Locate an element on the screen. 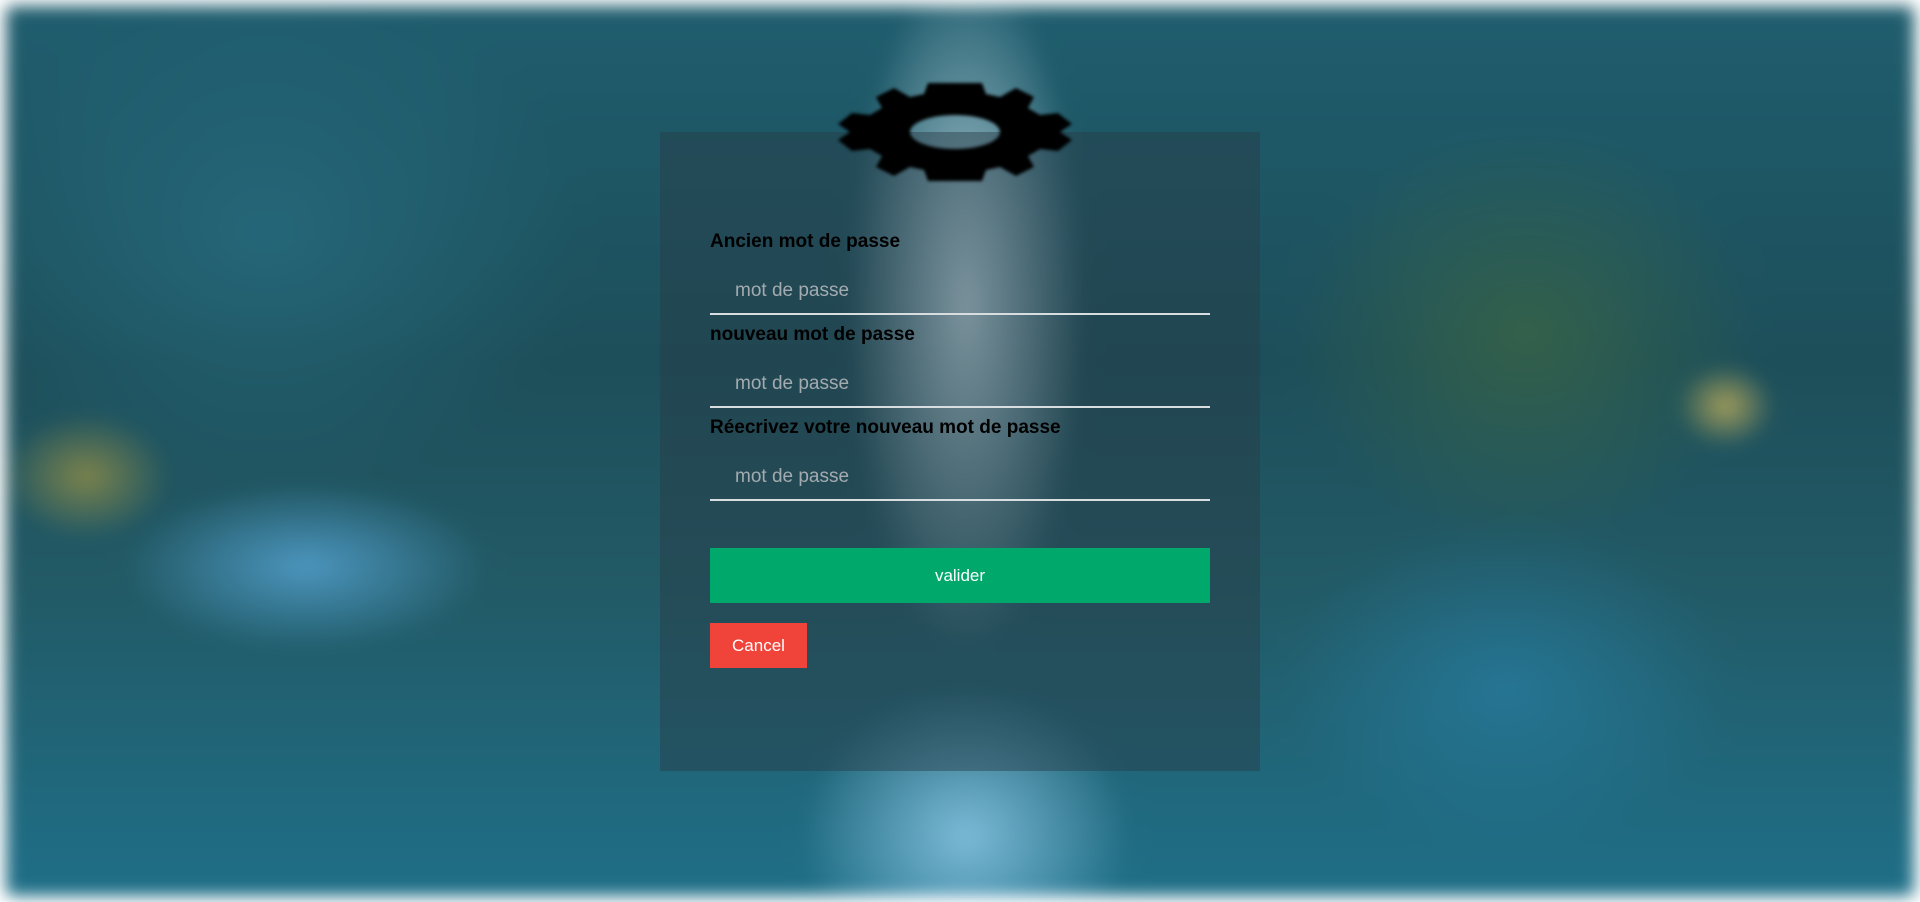 The width and height of the screenshot is (1920, 902). cancel-button: Cancel is located at coordinates (758, 645).